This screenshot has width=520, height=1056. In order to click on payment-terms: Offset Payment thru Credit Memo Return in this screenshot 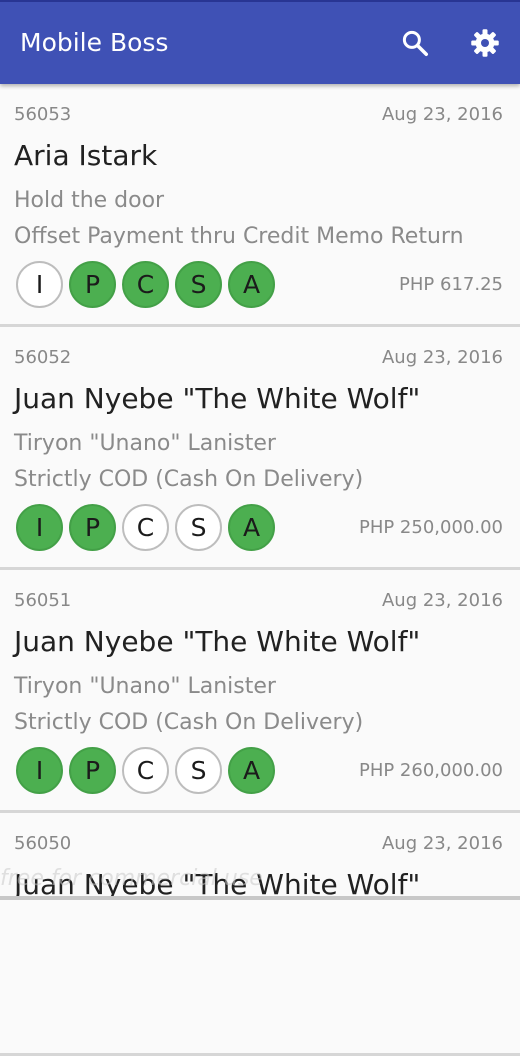, I will do `click(239, 236)`.